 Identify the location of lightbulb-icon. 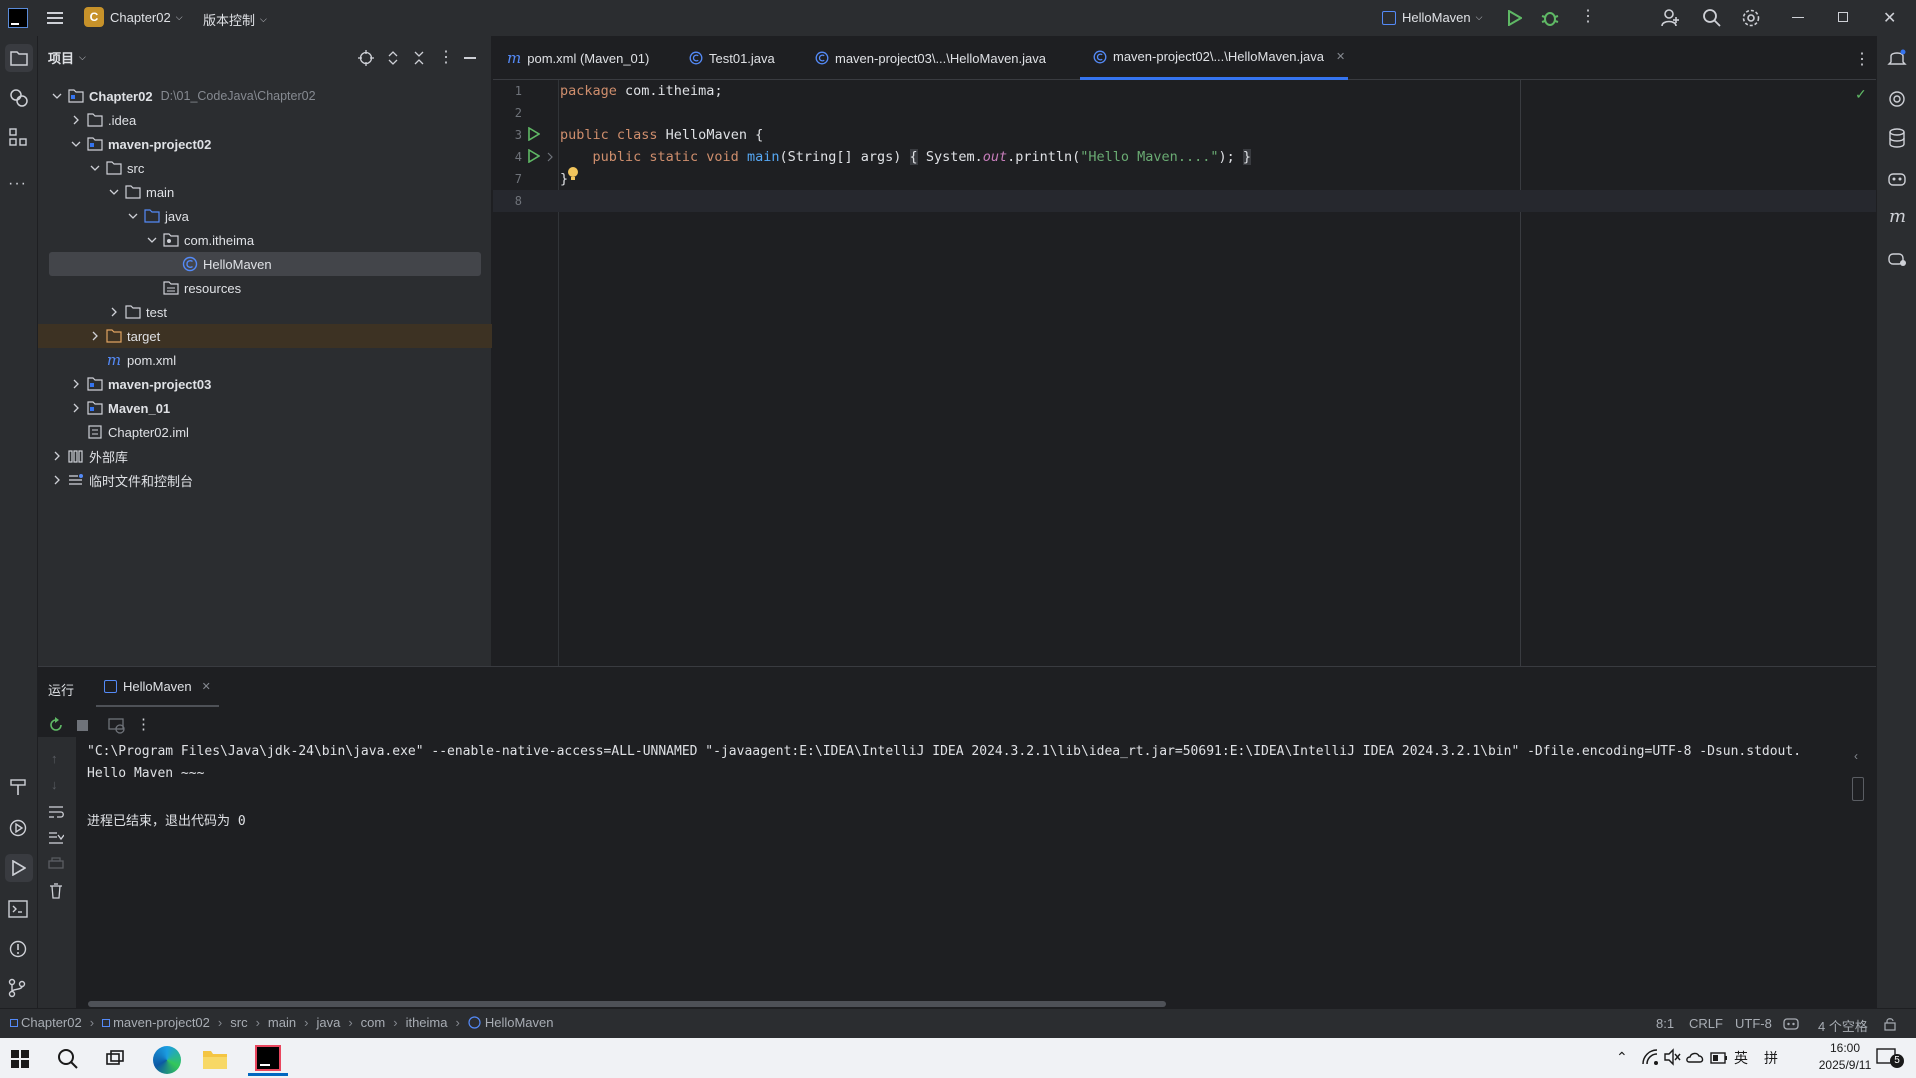
(573, 174).